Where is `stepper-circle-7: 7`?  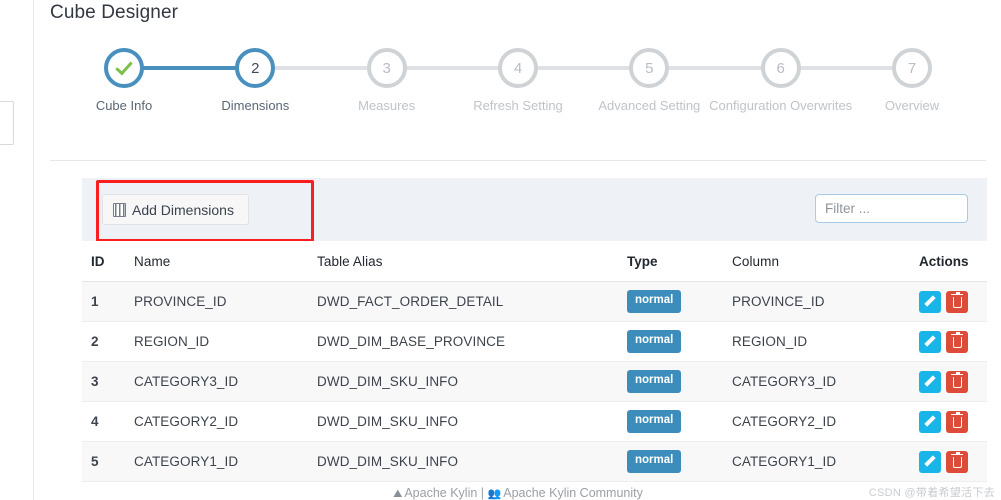
stepper-circle-7: 7 is located at coordinates (912, 68).